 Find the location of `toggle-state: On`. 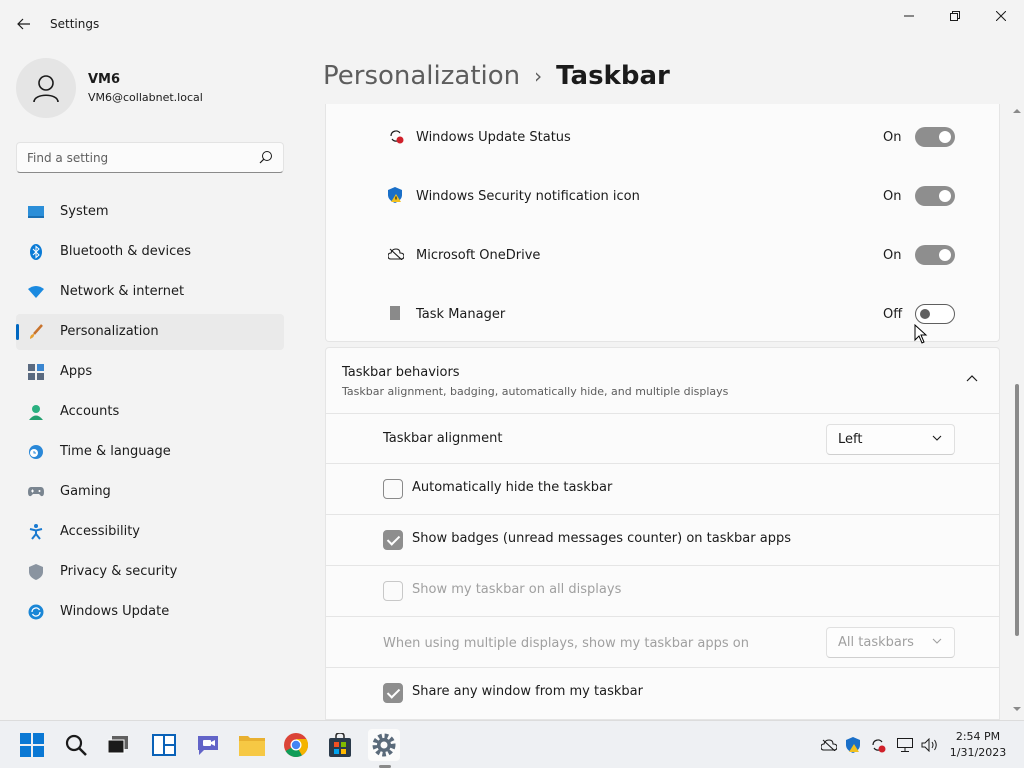

toggle-state: On is located at coordinates (892, 255).